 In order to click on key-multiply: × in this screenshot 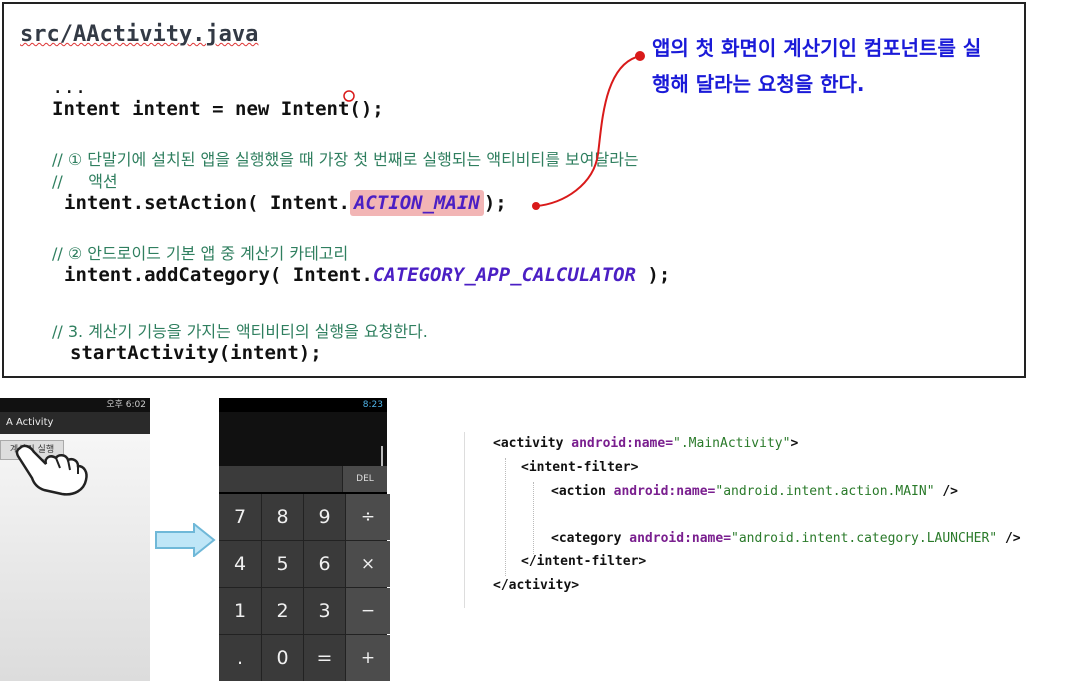, I will do `click(368, 564)`.